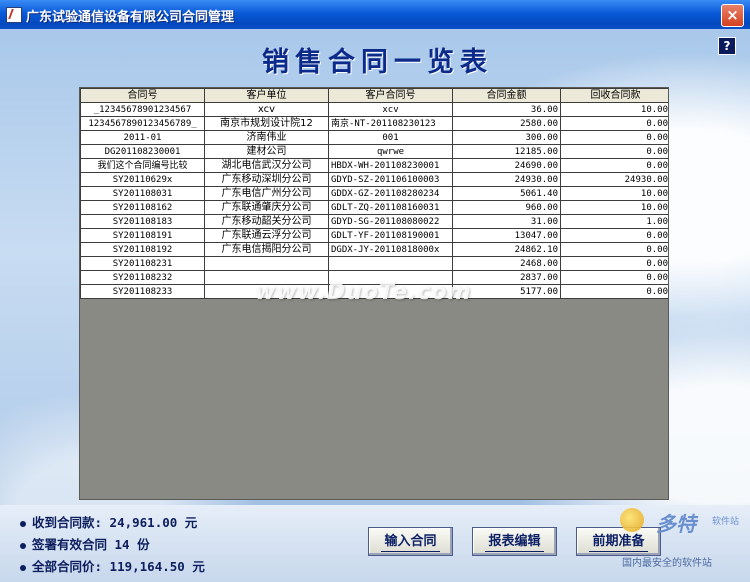 The height and width of the screenshot is (582, 750). I want to click on cell-contract-no: SY201108162, so click(142, 207).